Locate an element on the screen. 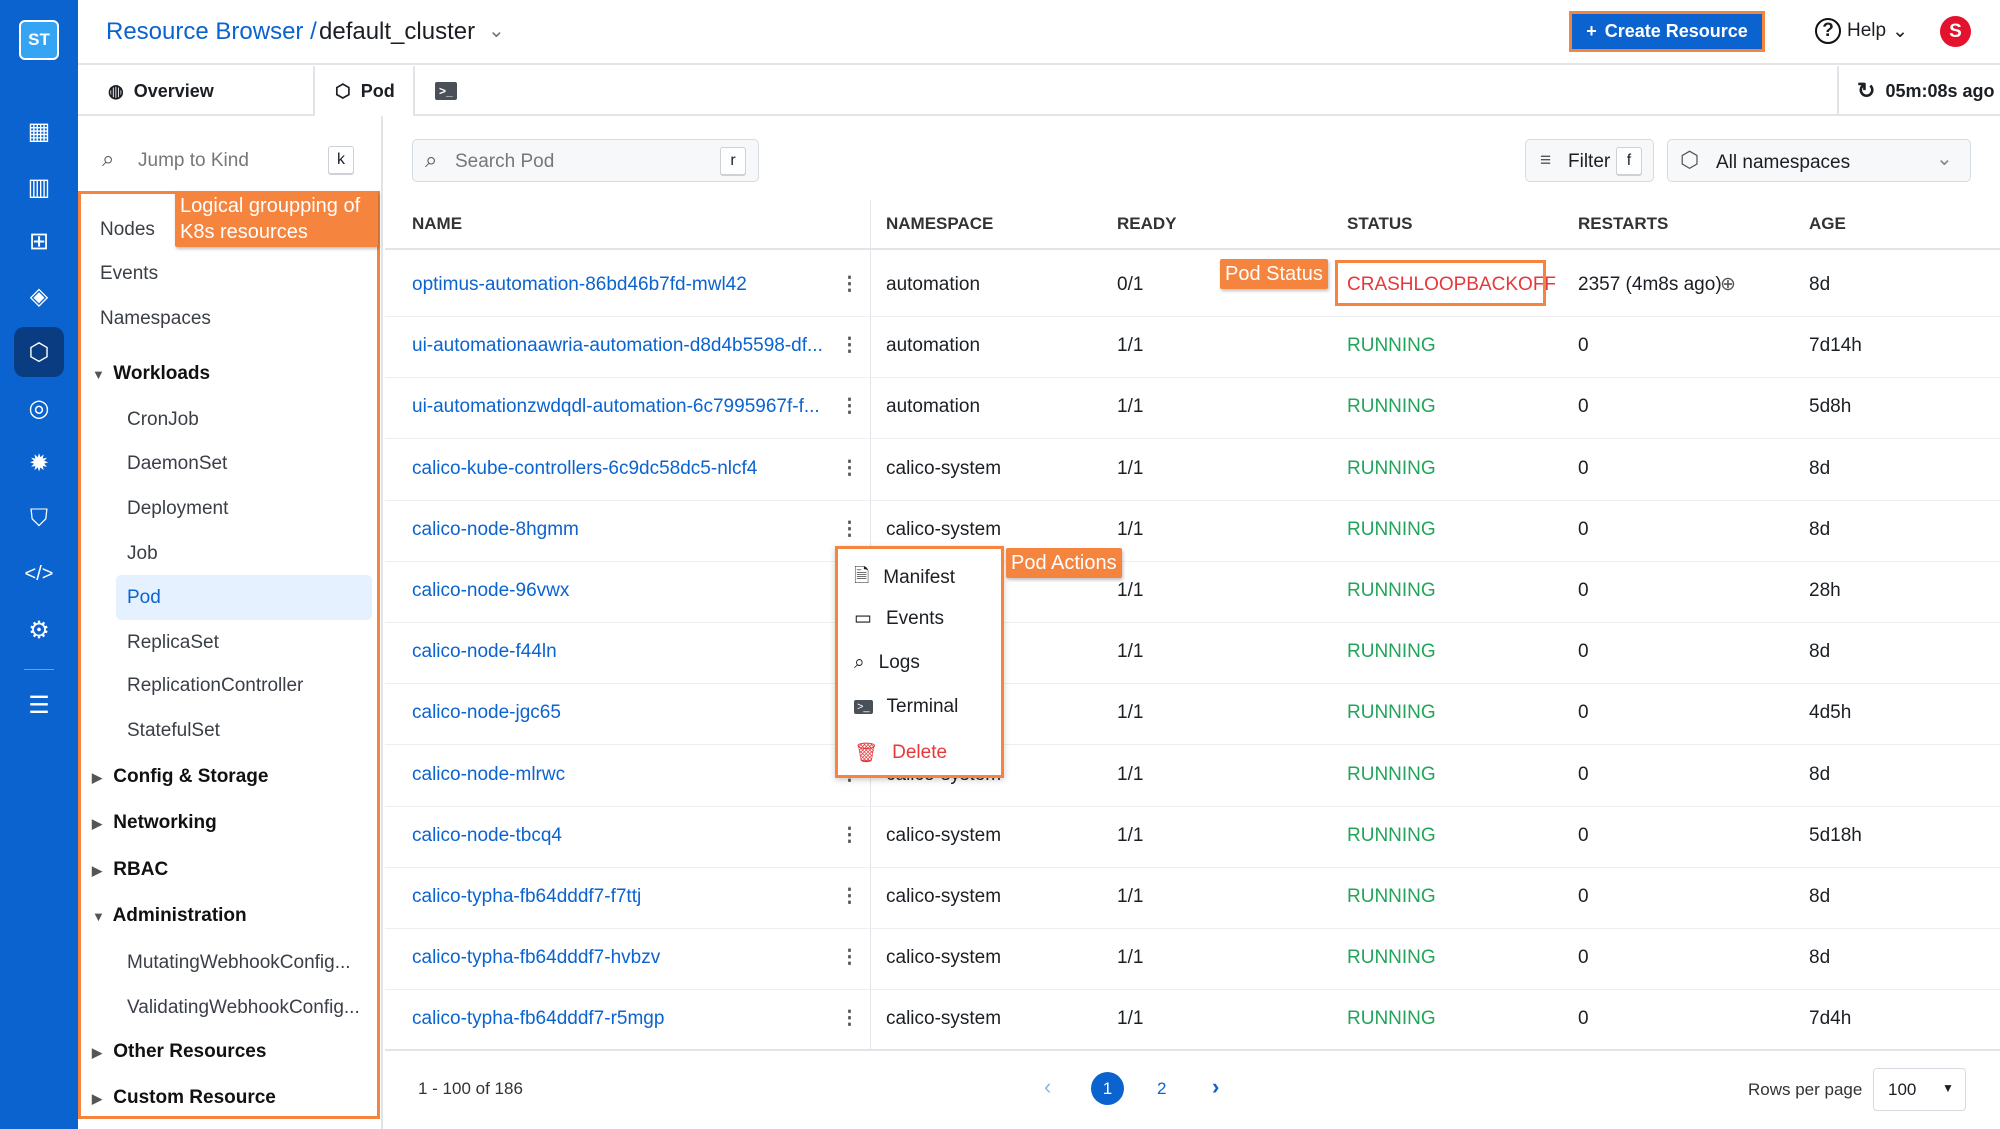 Image resolution: width=2000 pixels, height=1129 pixels. avatar: S is located at coordinates (1955, 31).